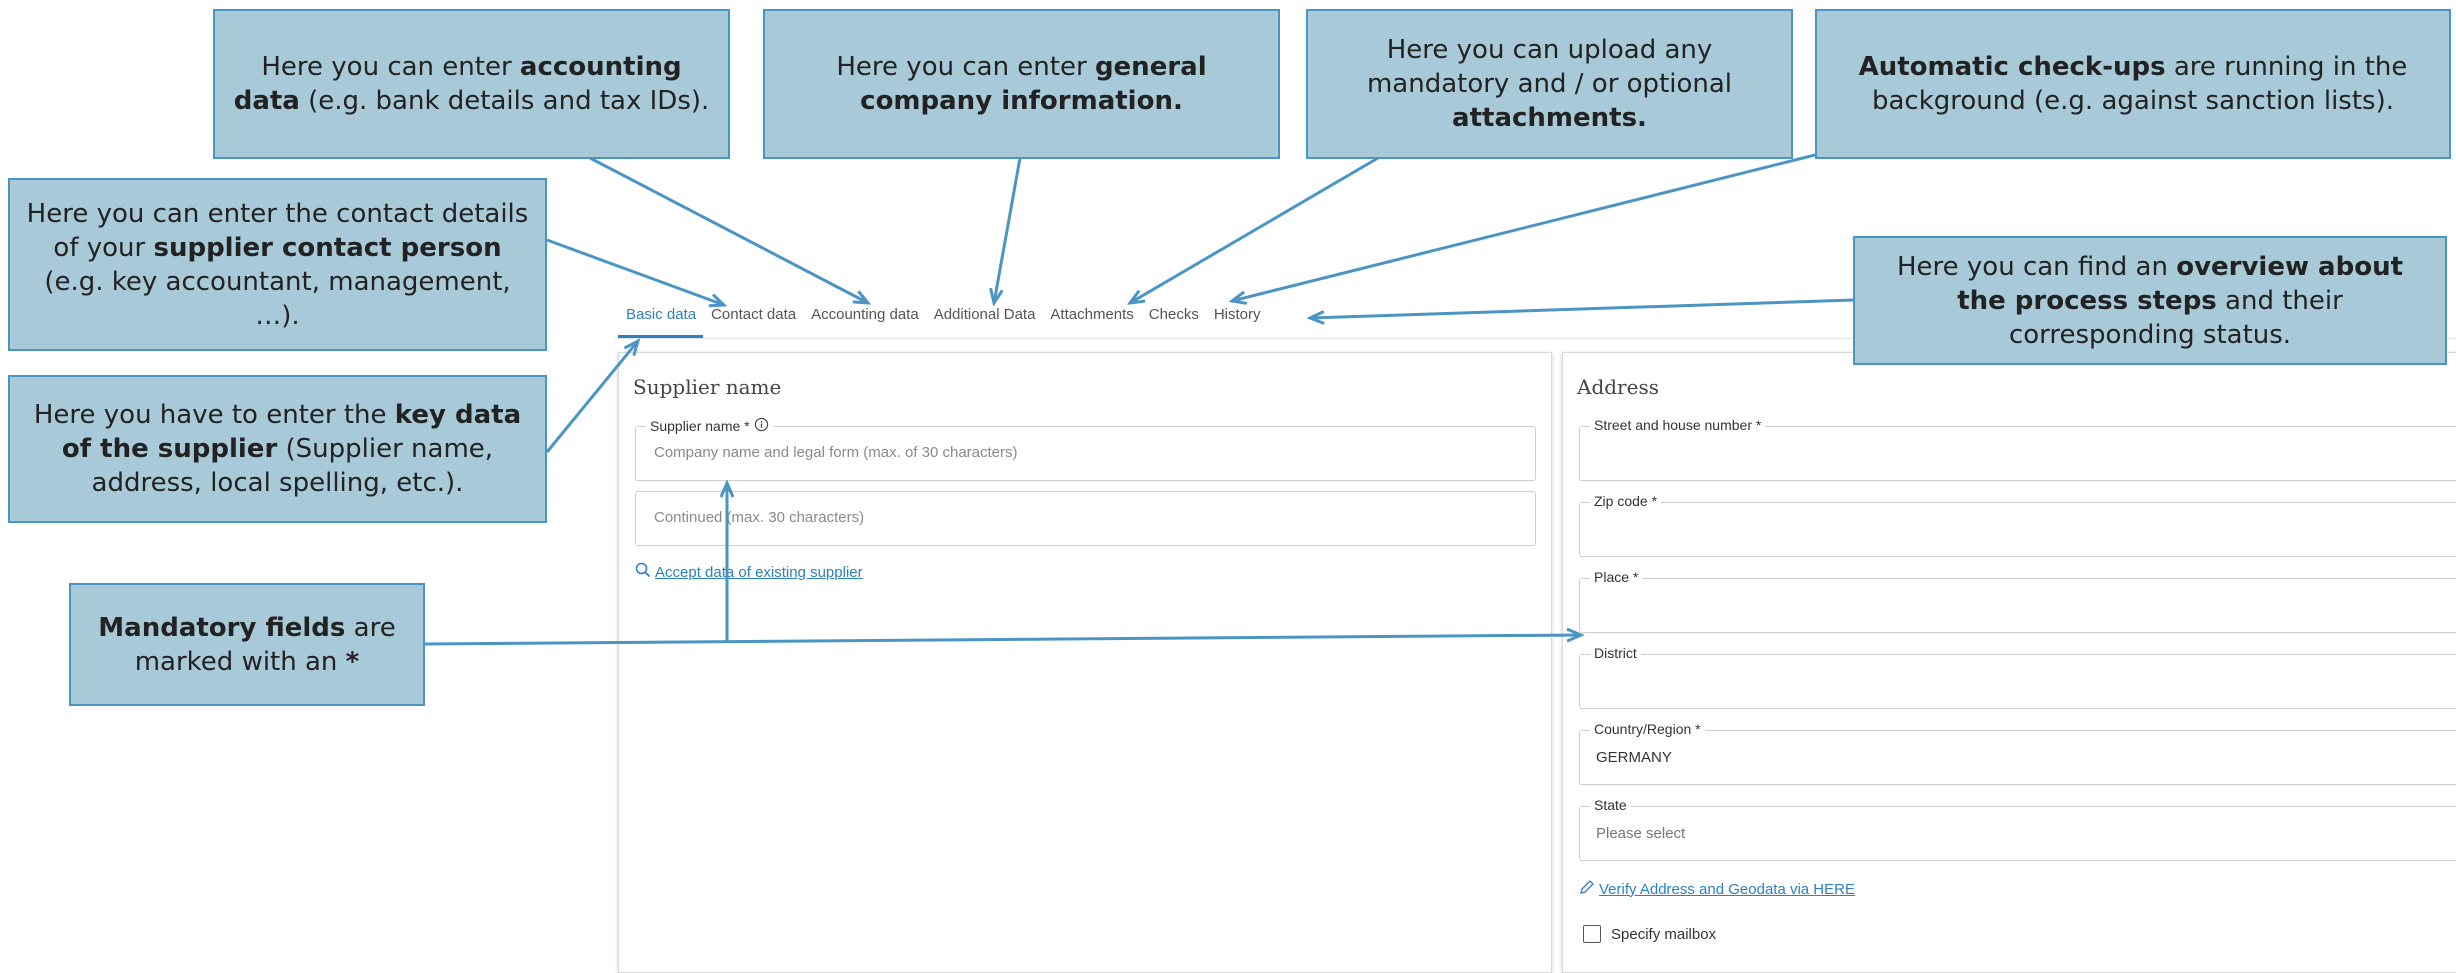 Image resolution: width=2456 pixels, height=973 pixels. I want to click on state-select: State Please select, so click(2017, 829).